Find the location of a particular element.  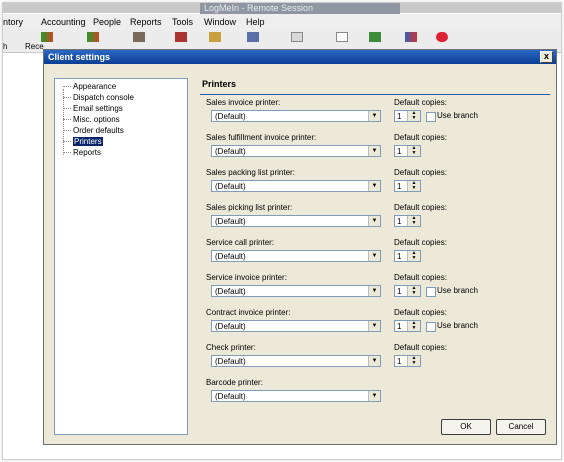

menu-item-inventory: ntory is located at coordinates (13, 22).